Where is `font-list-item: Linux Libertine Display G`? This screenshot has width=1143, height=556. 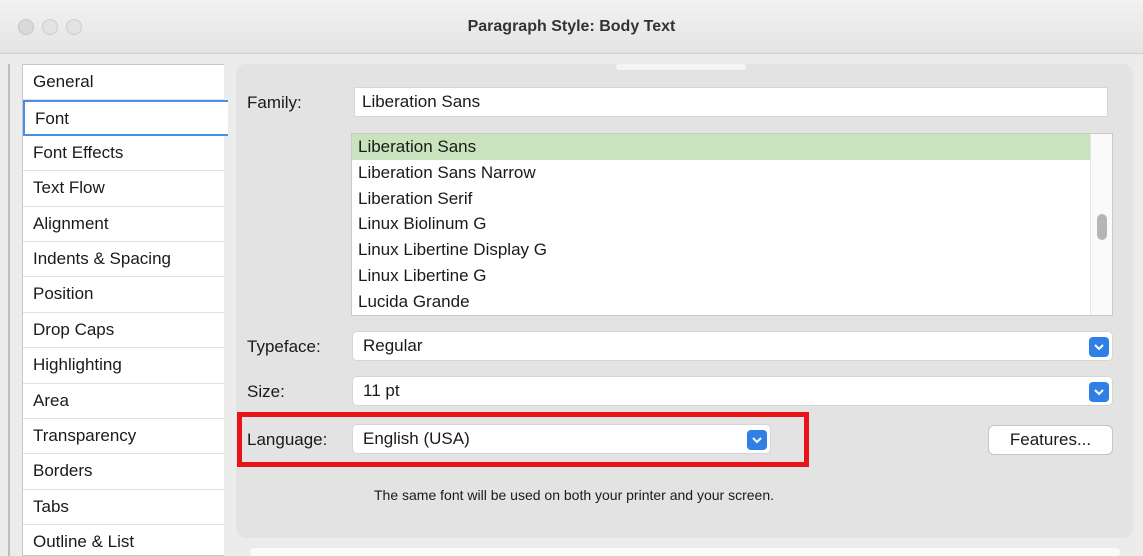
font-list-item: Linux Libertine Display G is located at coordinates (732, 250).